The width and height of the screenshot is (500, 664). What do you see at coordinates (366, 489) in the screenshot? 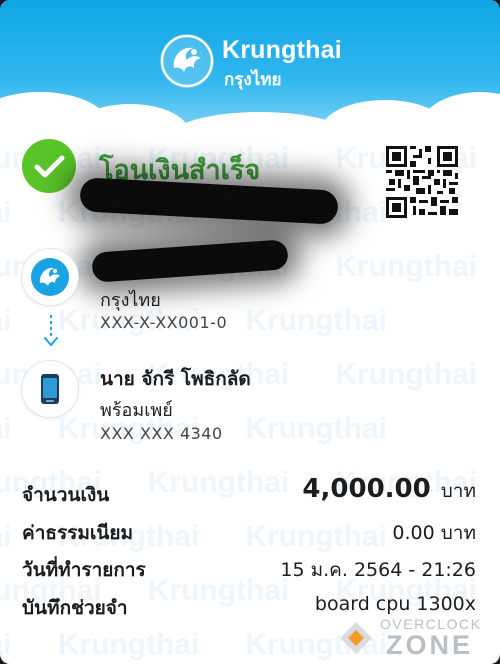
I see `amount-value: 4,000.00` at bounding box center [366, 489].